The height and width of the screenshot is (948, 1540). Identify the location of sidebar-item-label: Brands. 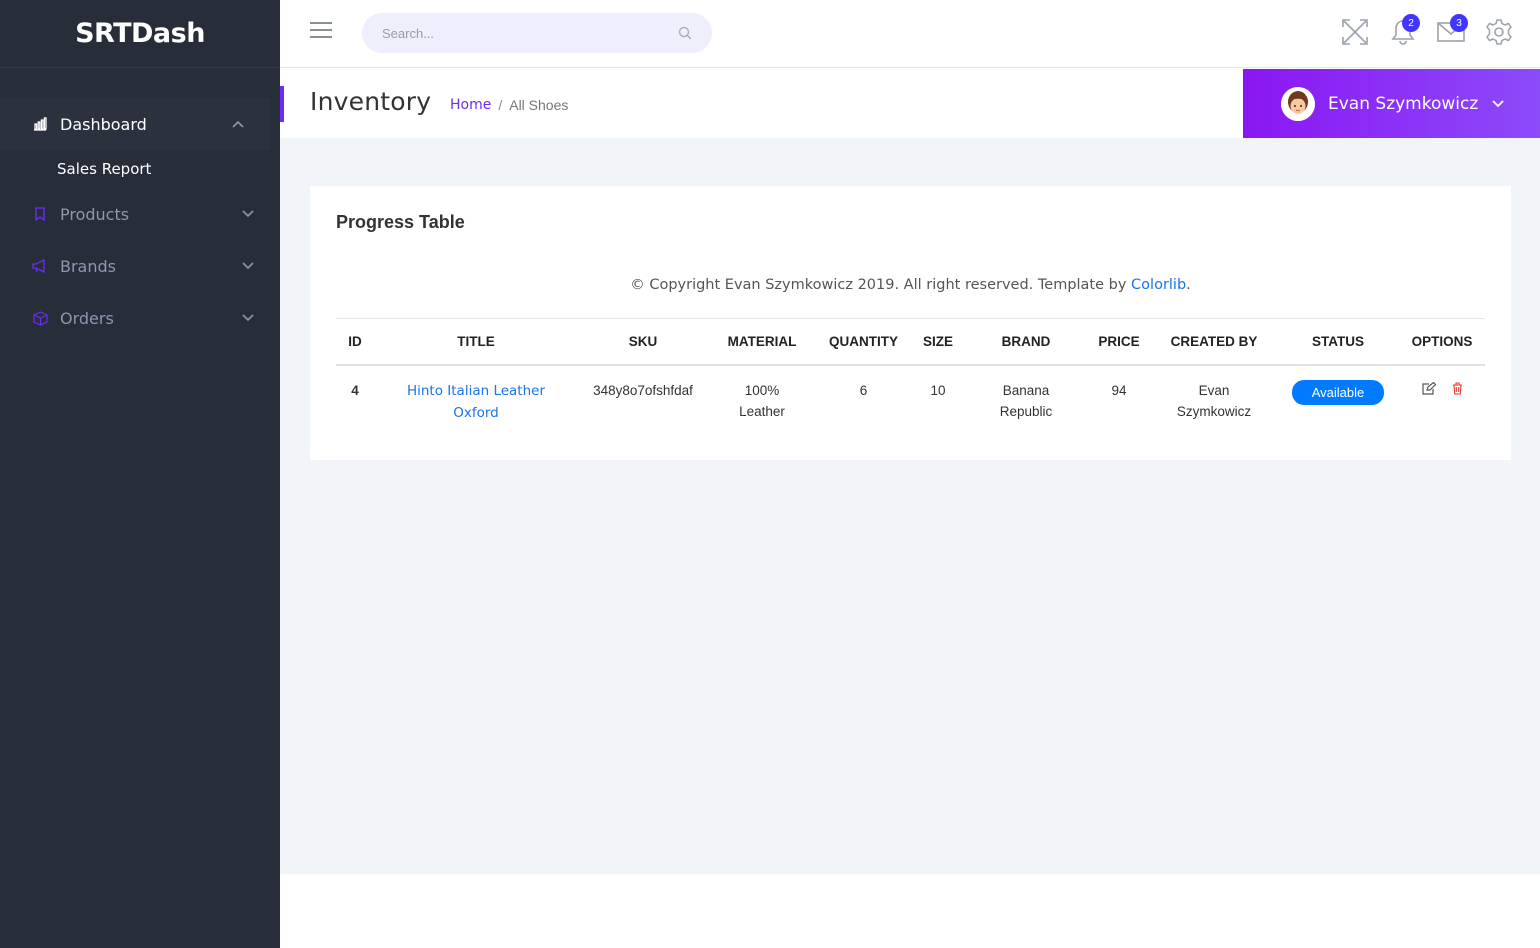
(88, 266).